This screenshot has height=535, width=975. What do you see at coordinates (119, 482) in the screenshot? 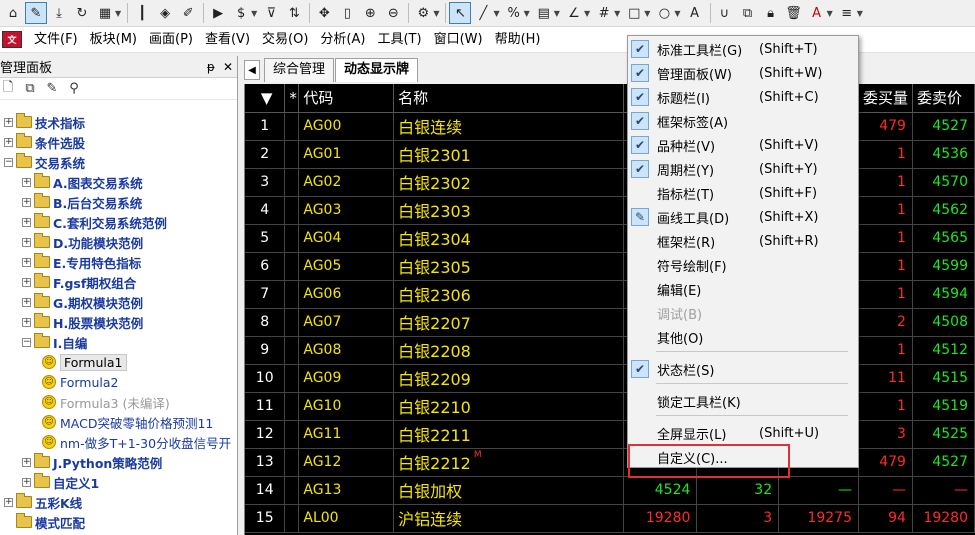
I see `tree-item: + 自定义1` at bounding box center [119, 482].